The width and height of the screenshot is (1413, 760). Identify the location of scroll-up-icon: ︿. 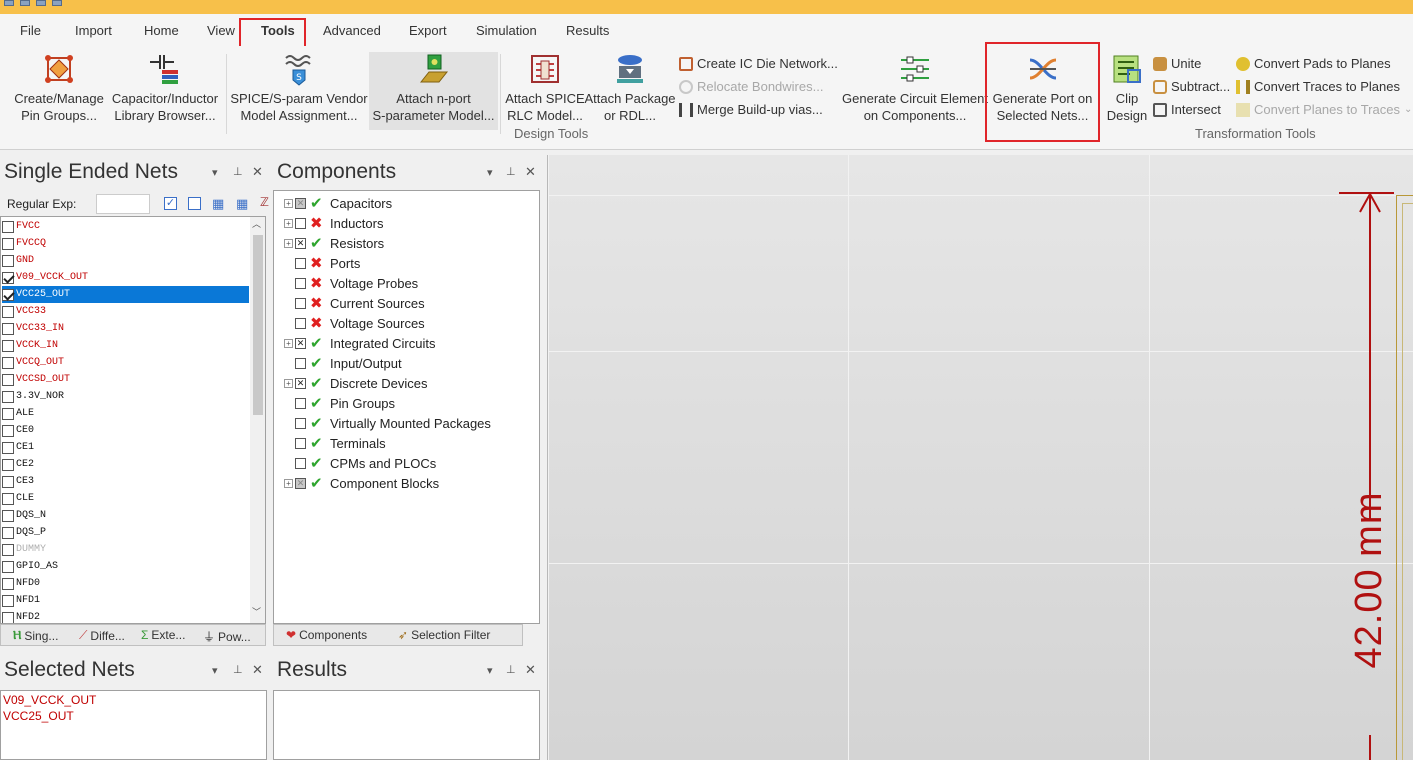
(256, 223).